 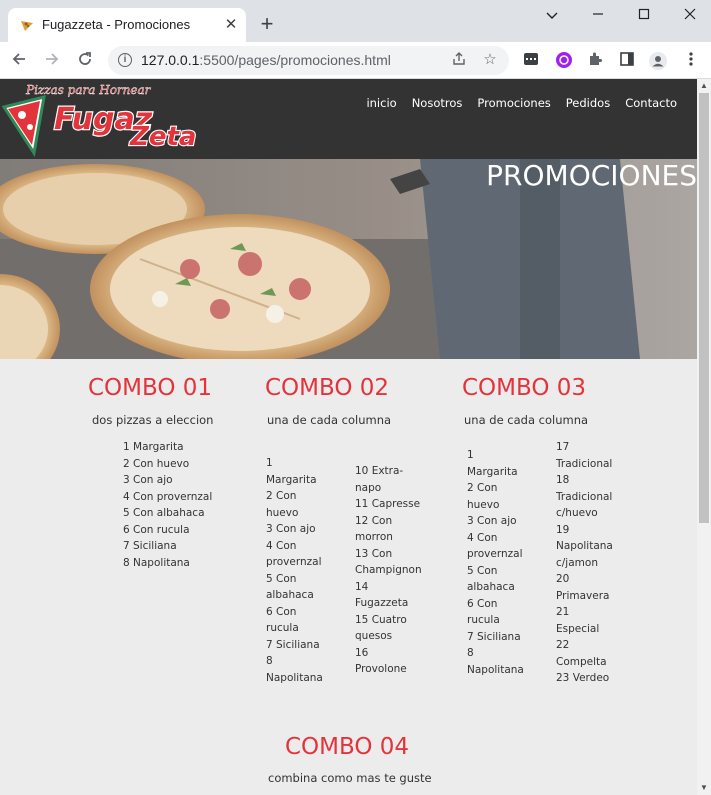 I want to click on bookmark-star-icon: ☆, so click(x=490, y=60).